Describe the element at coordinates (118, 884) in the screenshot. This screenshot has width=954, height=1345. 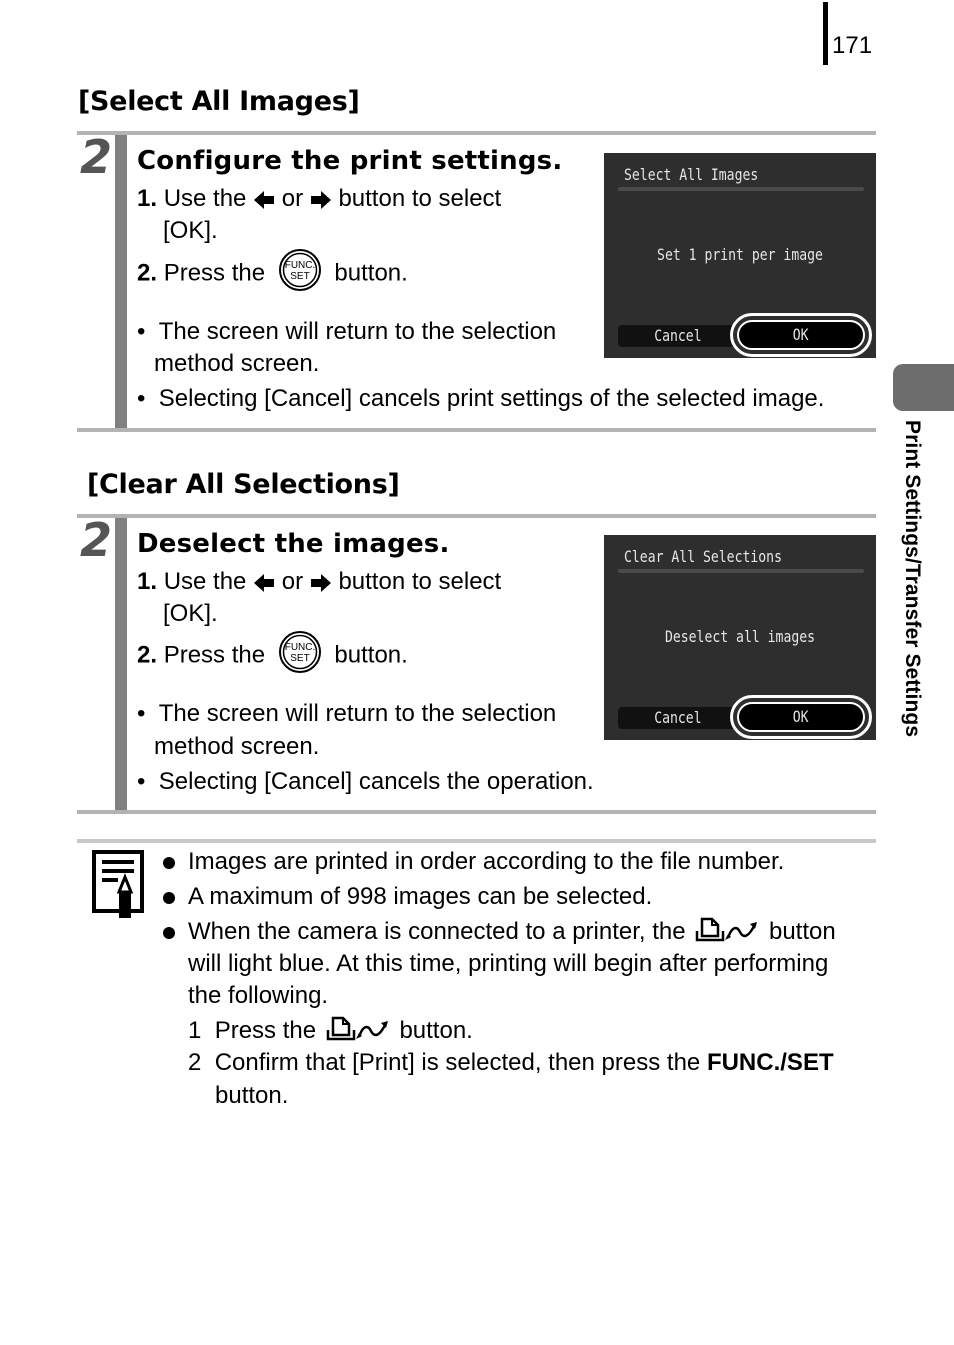
I see `note-pencil-icon` at that location.